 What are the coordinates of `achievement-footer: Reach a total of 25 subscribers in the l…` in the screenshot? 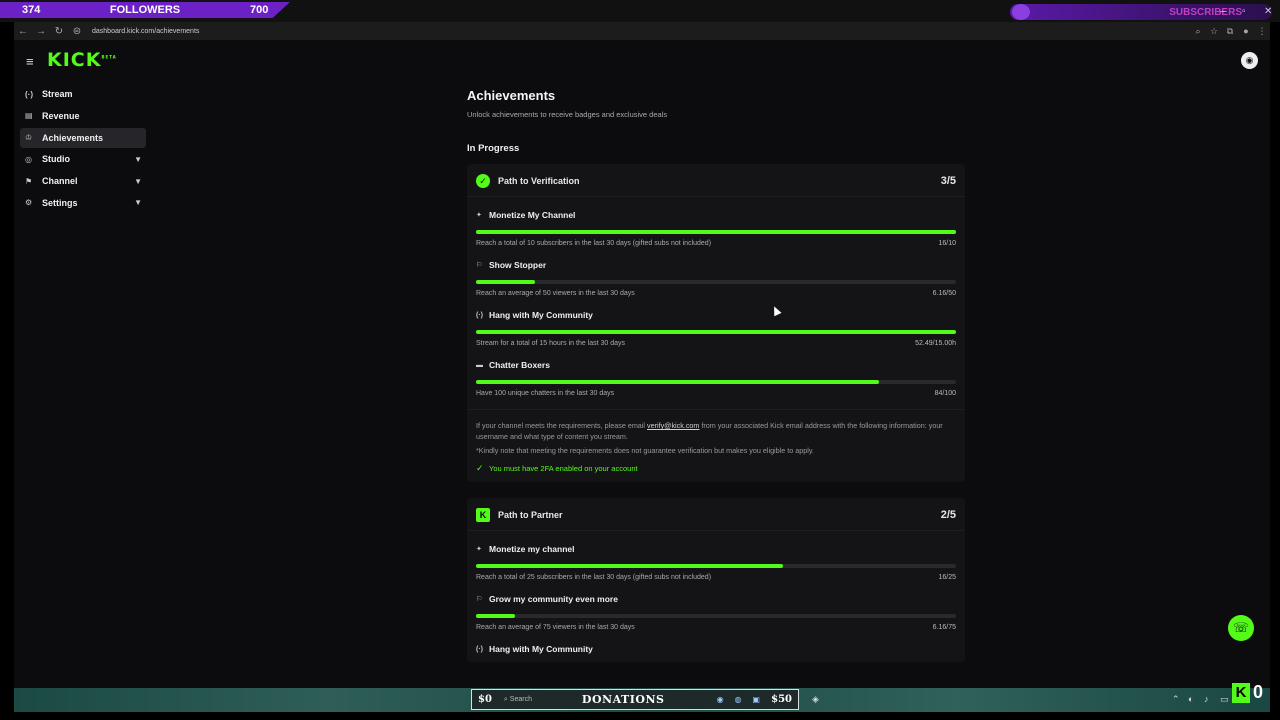 It's located at (716, 577).